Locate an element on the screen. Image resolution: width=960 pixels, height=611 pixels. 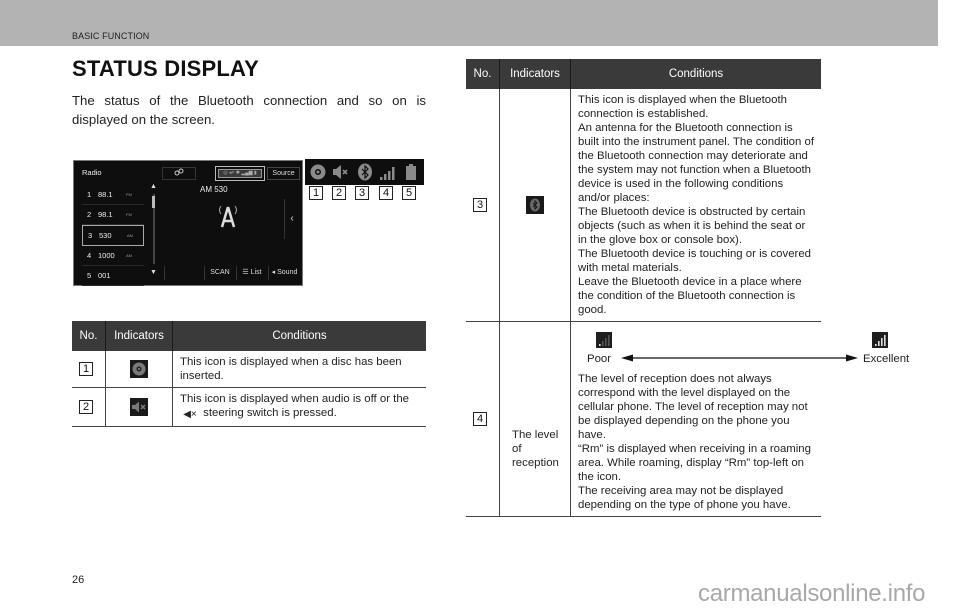
callout-4: 4 is located at coordinates (386, 193).